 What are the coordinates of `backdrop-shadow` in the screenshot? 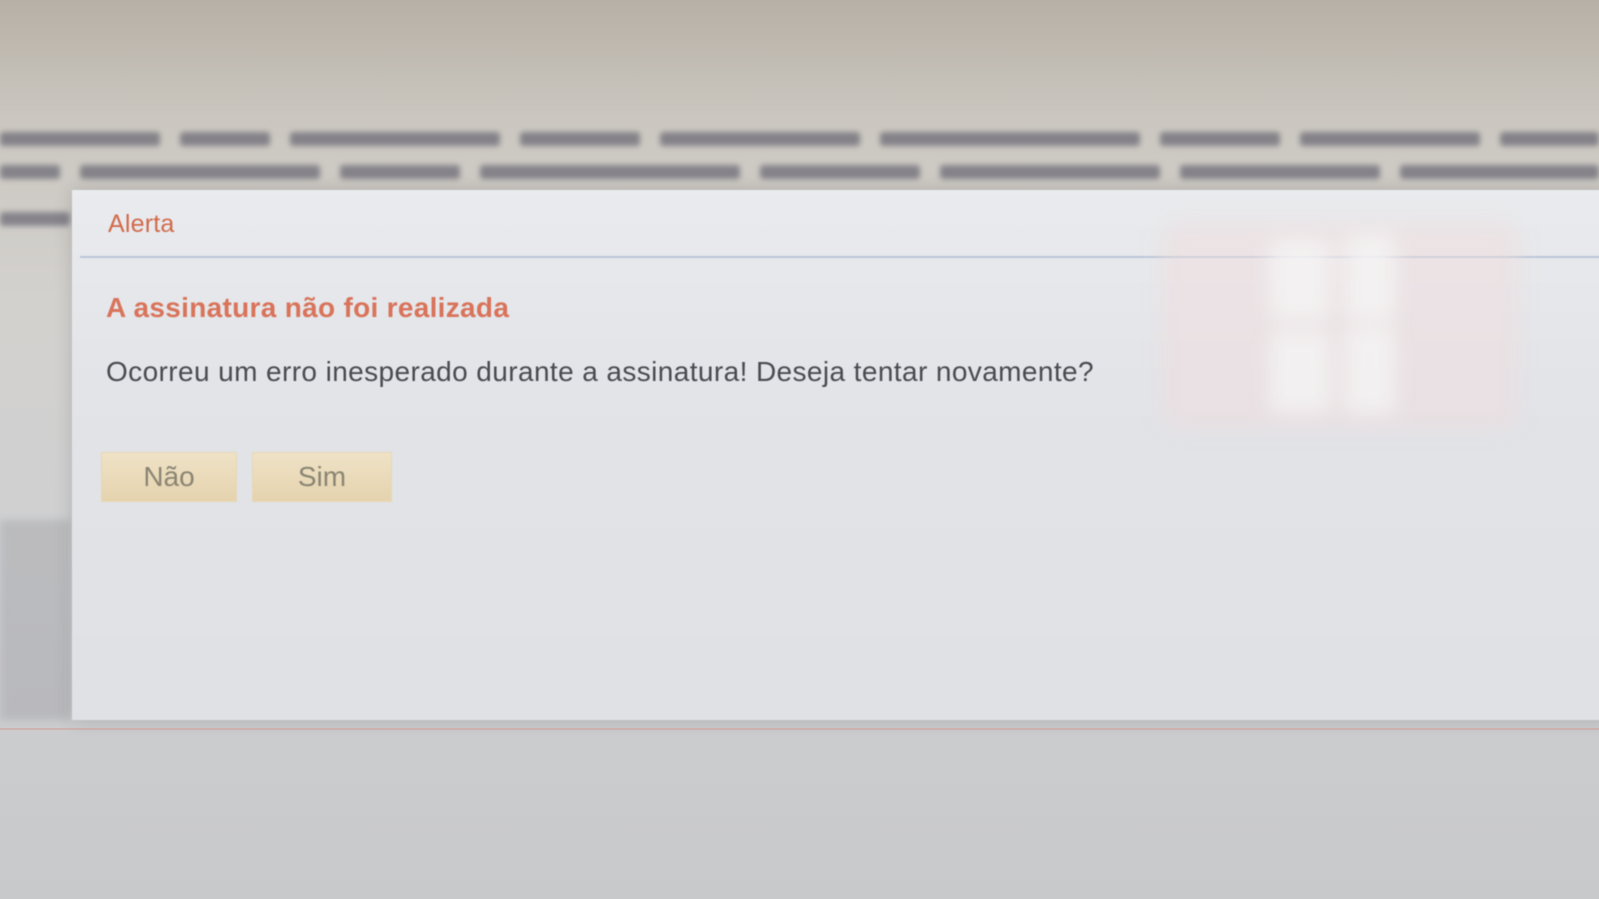 It's located at (35, 620).